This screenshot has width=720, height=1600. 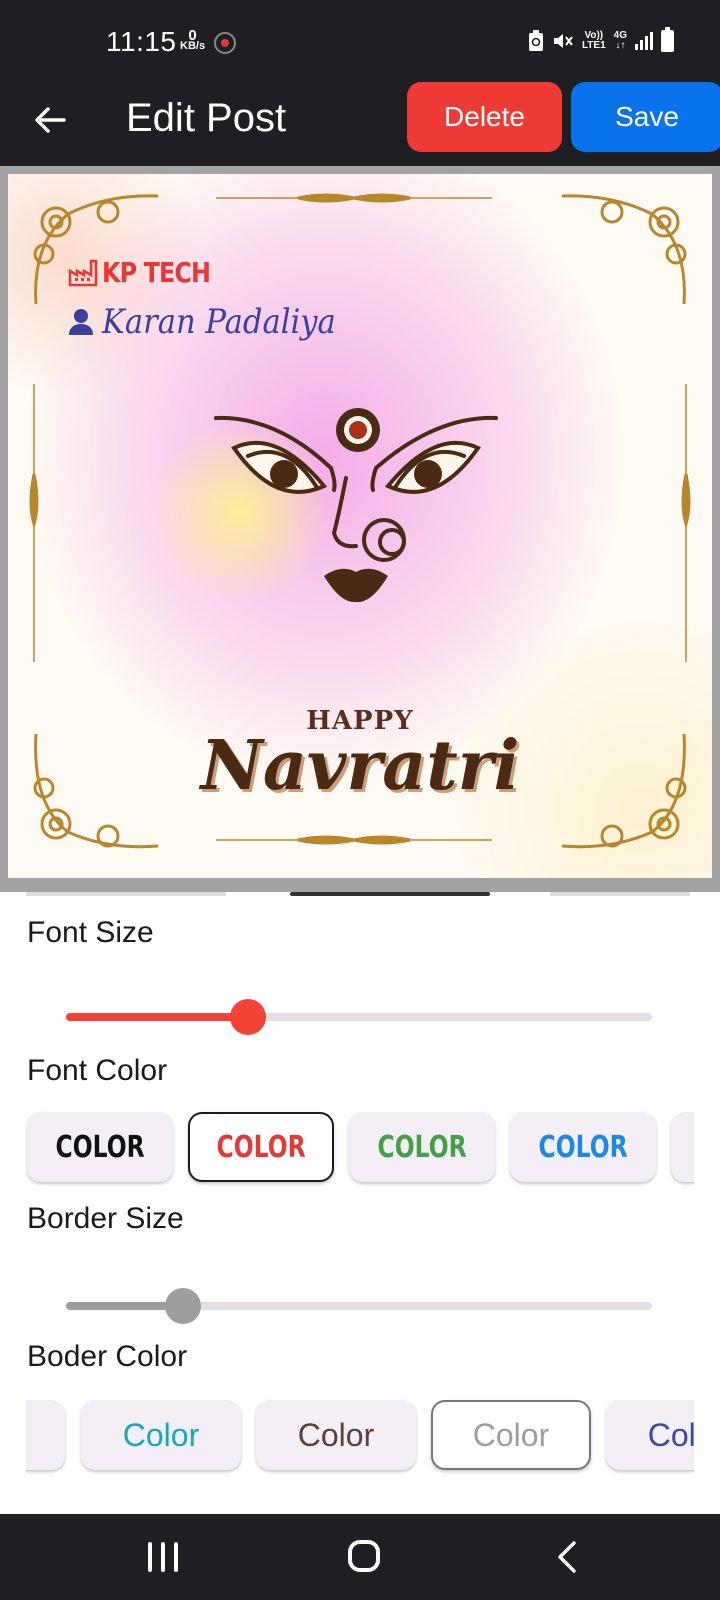 I want to click on border-size-slider, so click(x=359, y=1306).